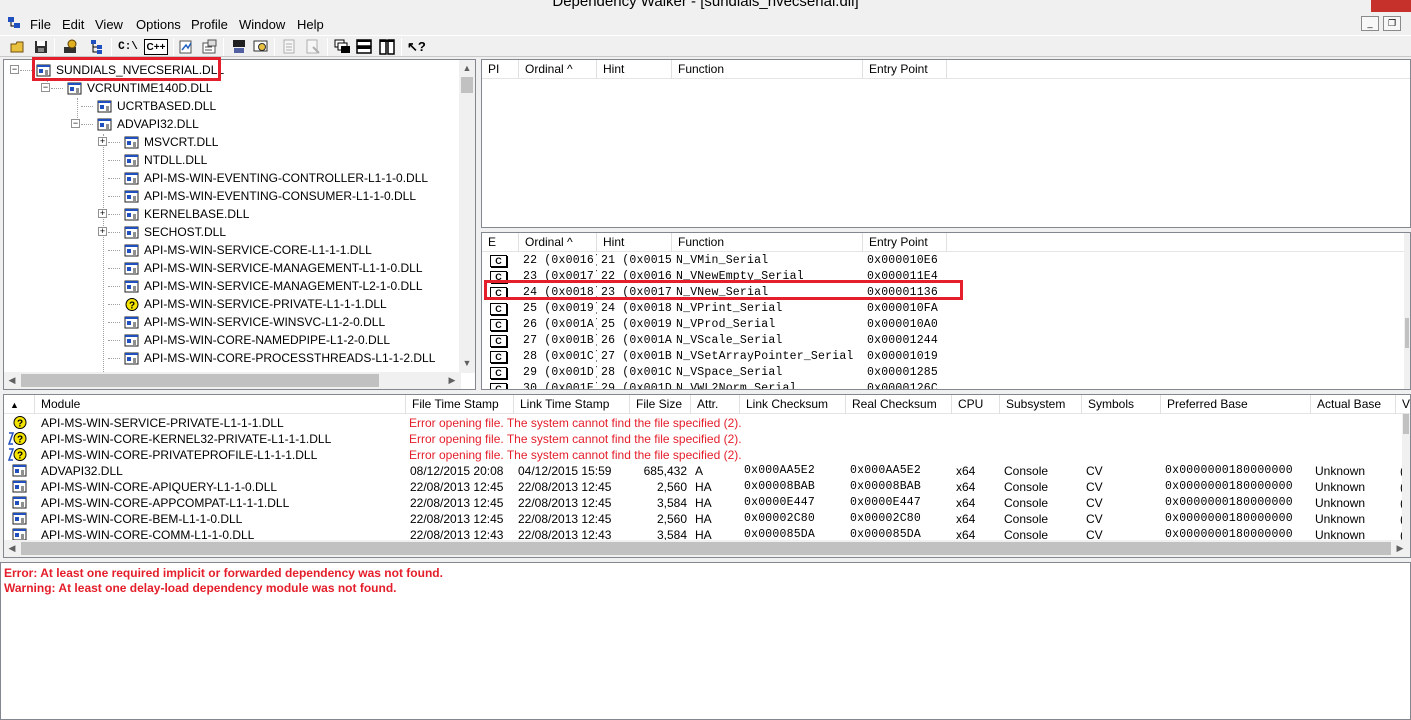 Image resolution: width=1411 pixels, height=720 pixels. I want to click on exports-vertical-scrollbar, so click(1407, 311).